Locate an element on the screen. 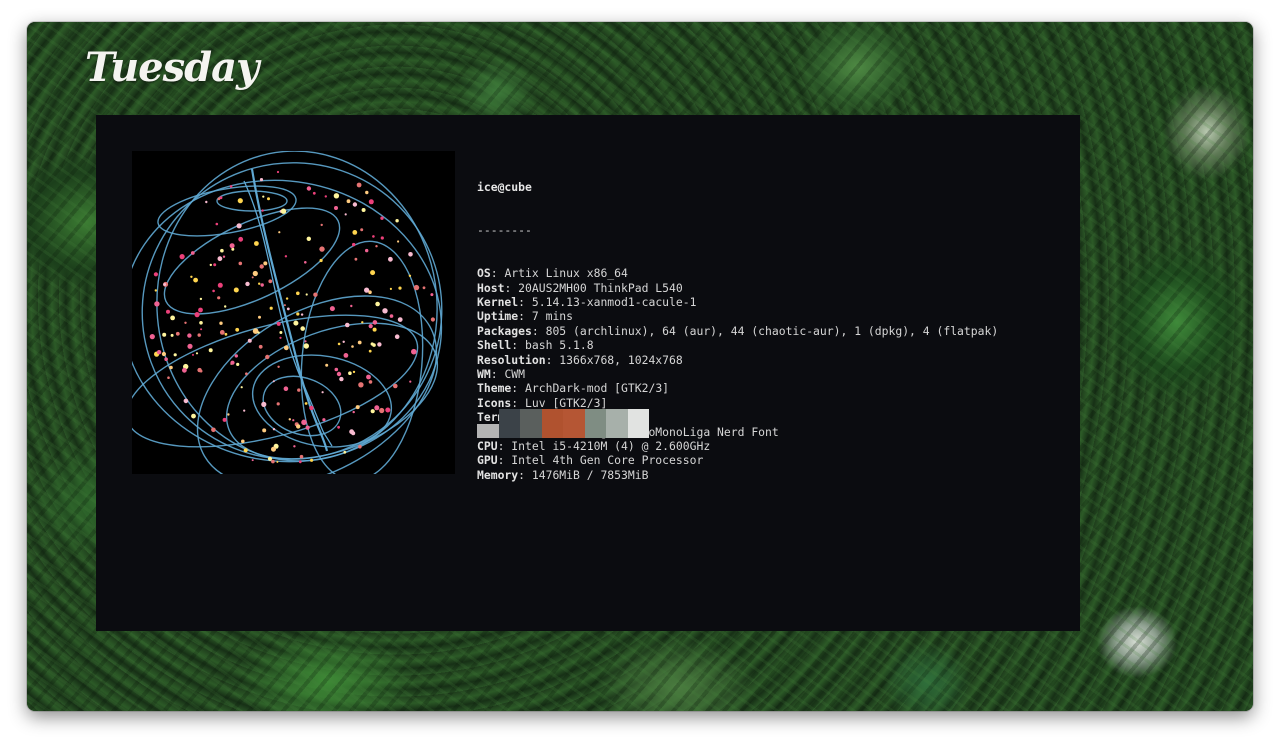 This screenshot has height=747, width=1280. day-of-week-widget: Tuesday is located at coordinates (172, 67).